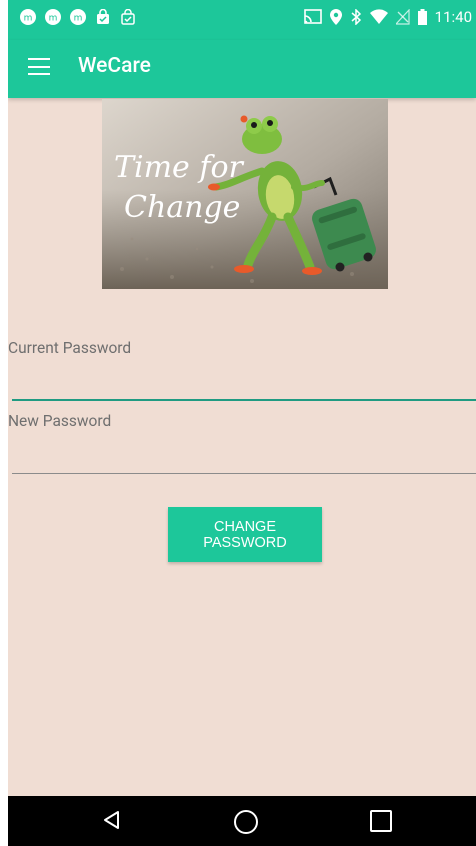 Image resolution: width=476 pixels, height=846 pixels. Describe the element at coordinates (114, 66) in the screenshot. I see `app-title: WeCare` at that location.